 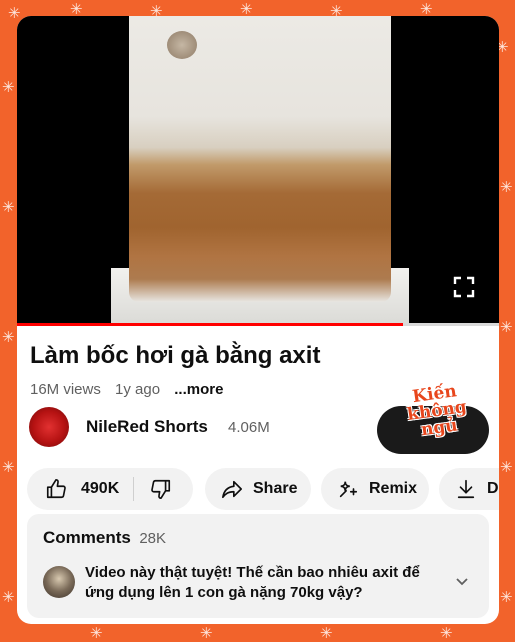 What do you see at coordinates (464, 287) in the screenshot?
I see `fullscreen-icon` at bounding box center [464, 287].